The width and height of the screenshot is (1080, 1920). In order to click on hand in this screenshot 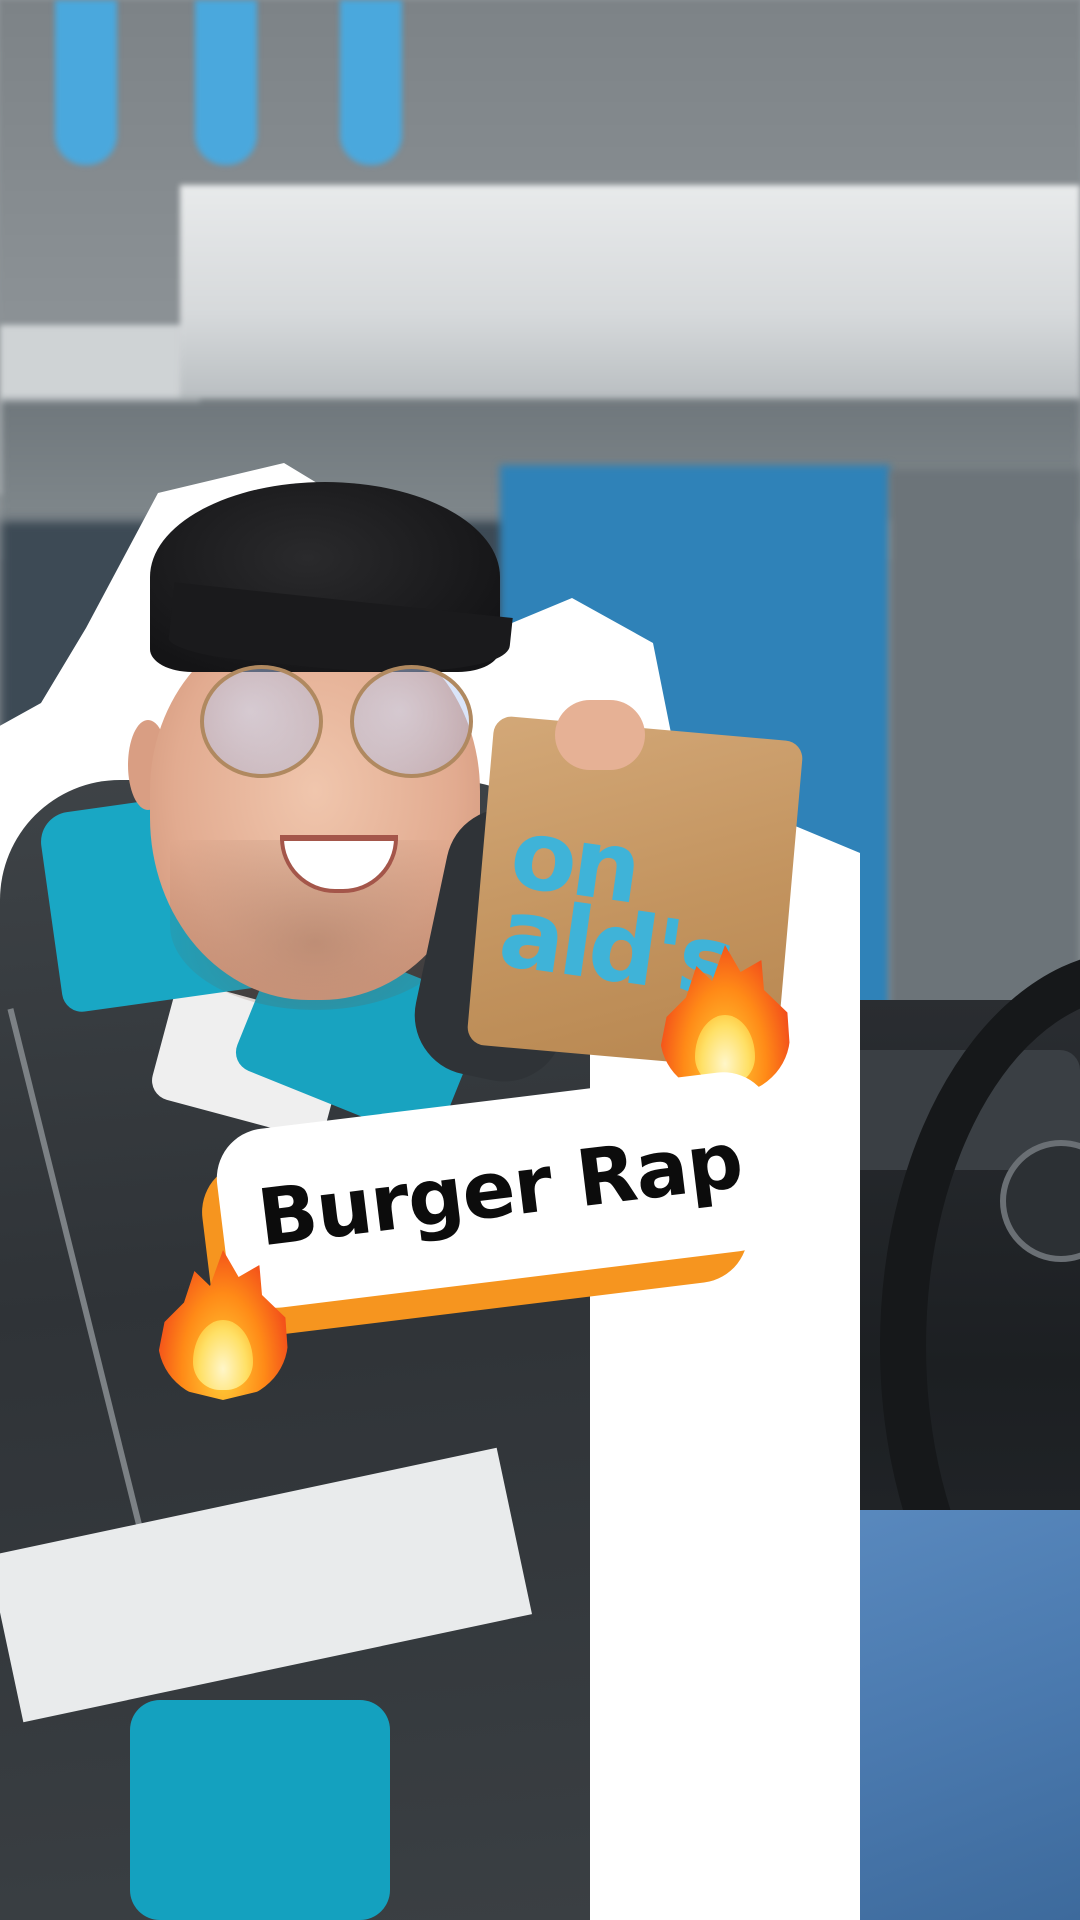, I will do `click(600, 735)`.